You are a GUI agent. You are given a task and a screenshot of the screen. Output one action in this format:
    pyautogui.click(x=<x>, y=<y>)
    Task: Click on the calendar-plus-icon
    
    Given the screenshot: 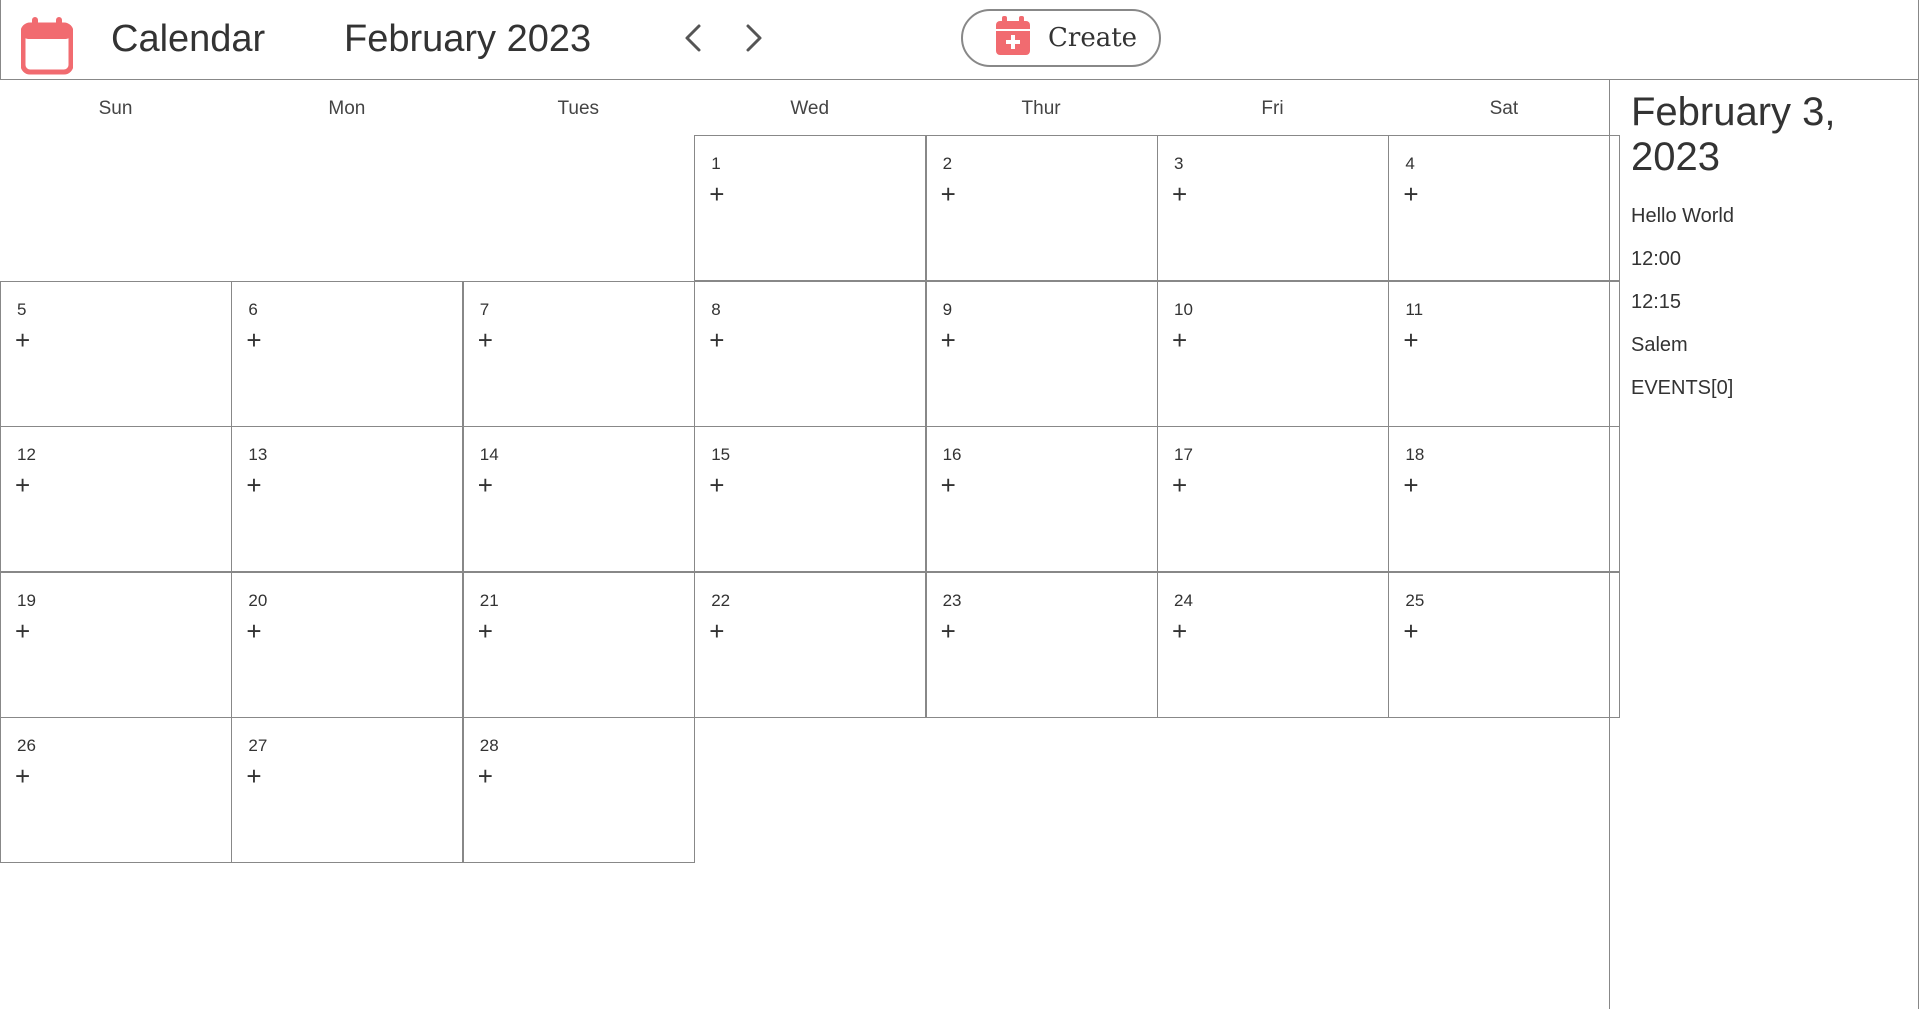 What is the action you would take?
    pyautogui.click(x=1013, y=38)
    